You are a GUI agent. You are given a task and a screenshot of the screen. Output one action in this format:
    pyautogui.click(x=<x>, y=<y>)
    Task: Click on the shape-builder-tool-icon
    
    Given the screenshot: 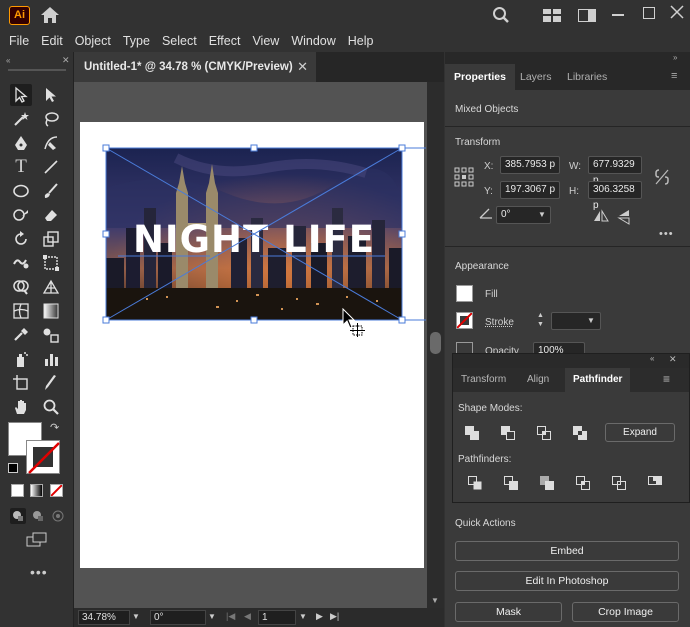 What is the action you would take?
    pyautogui.click(x=21, y=287)
    